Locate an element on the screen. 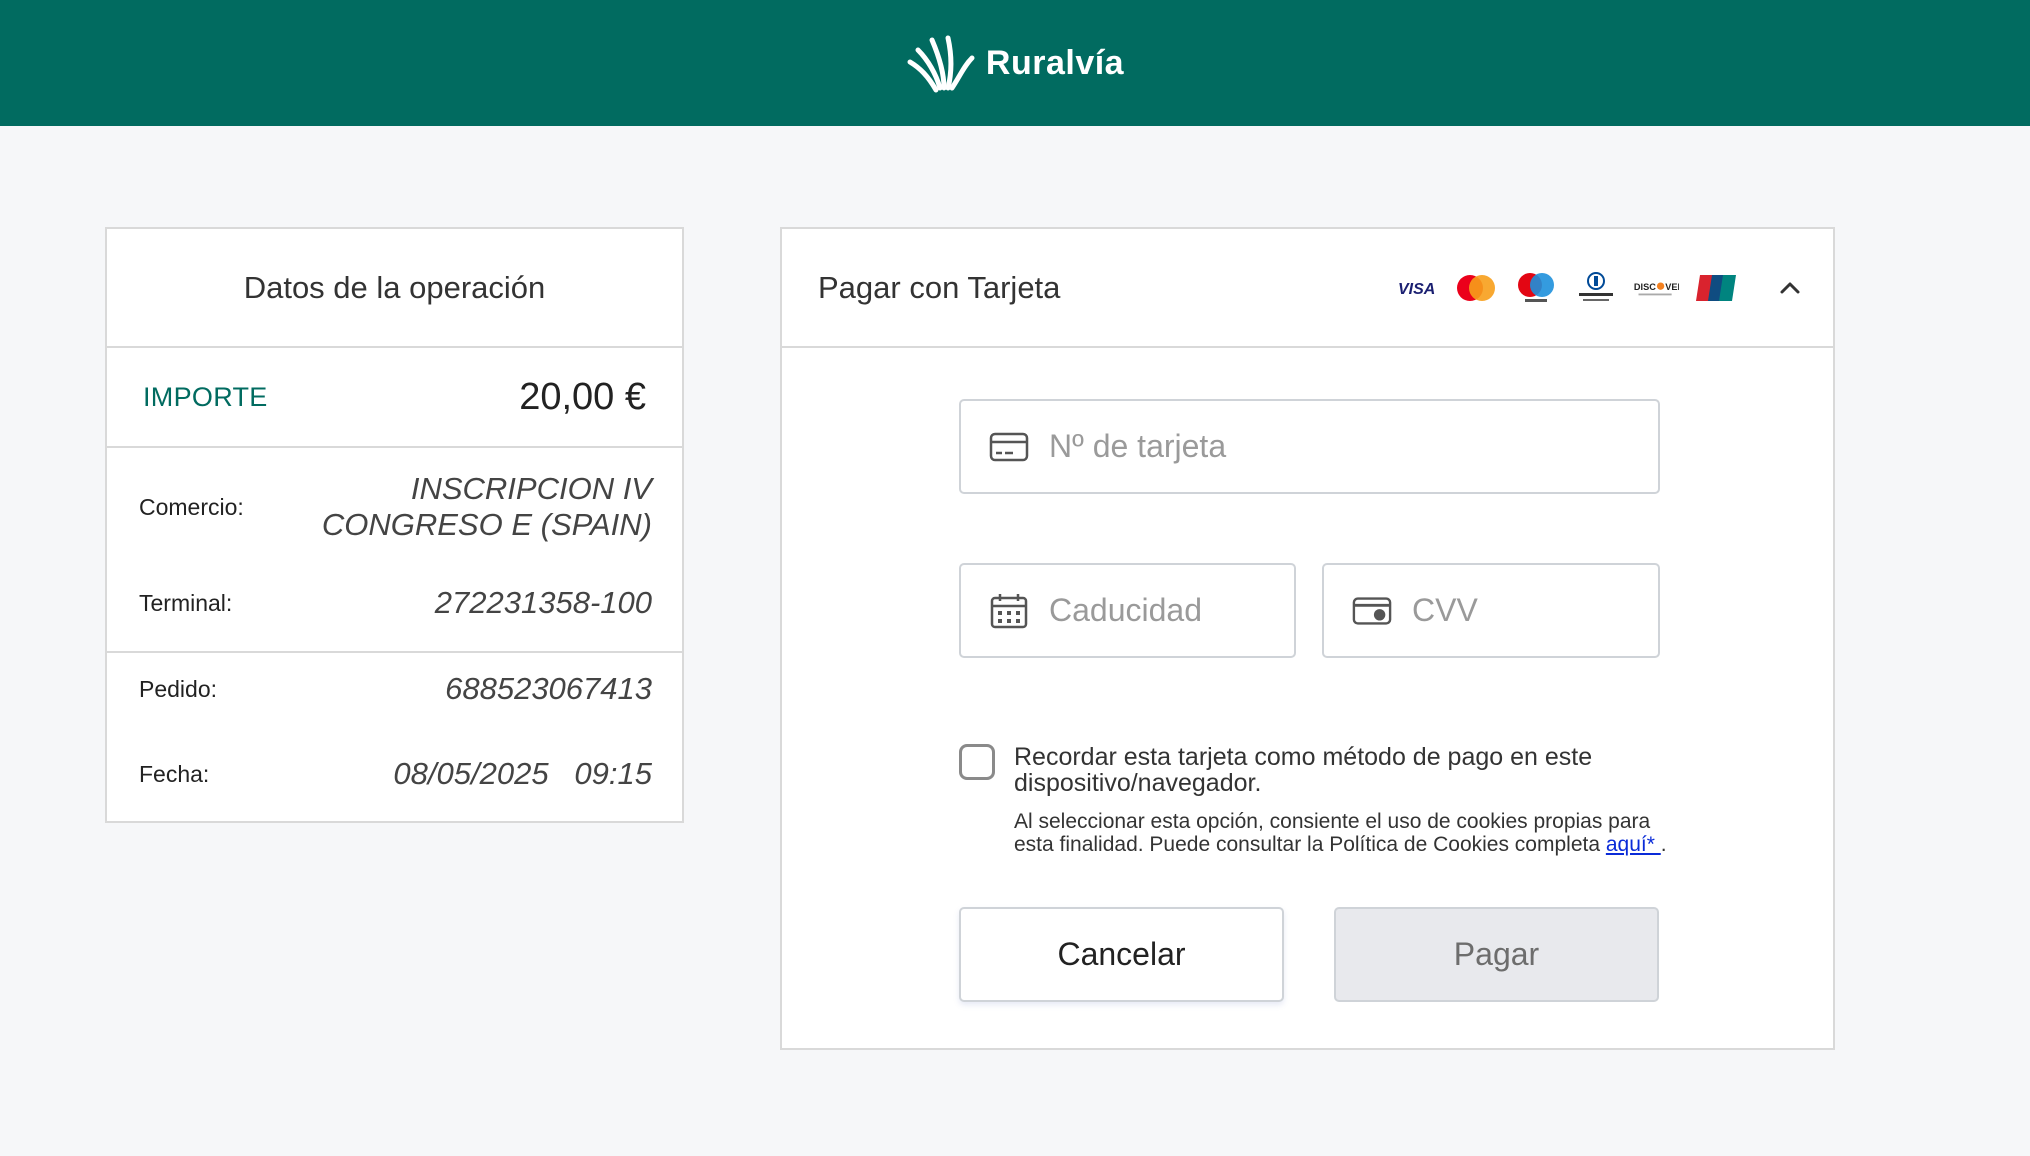 Image resolution: width=2030 pixels, height=1156 pixels. brand: Ruralvía is located at coordinates (1015, 63).